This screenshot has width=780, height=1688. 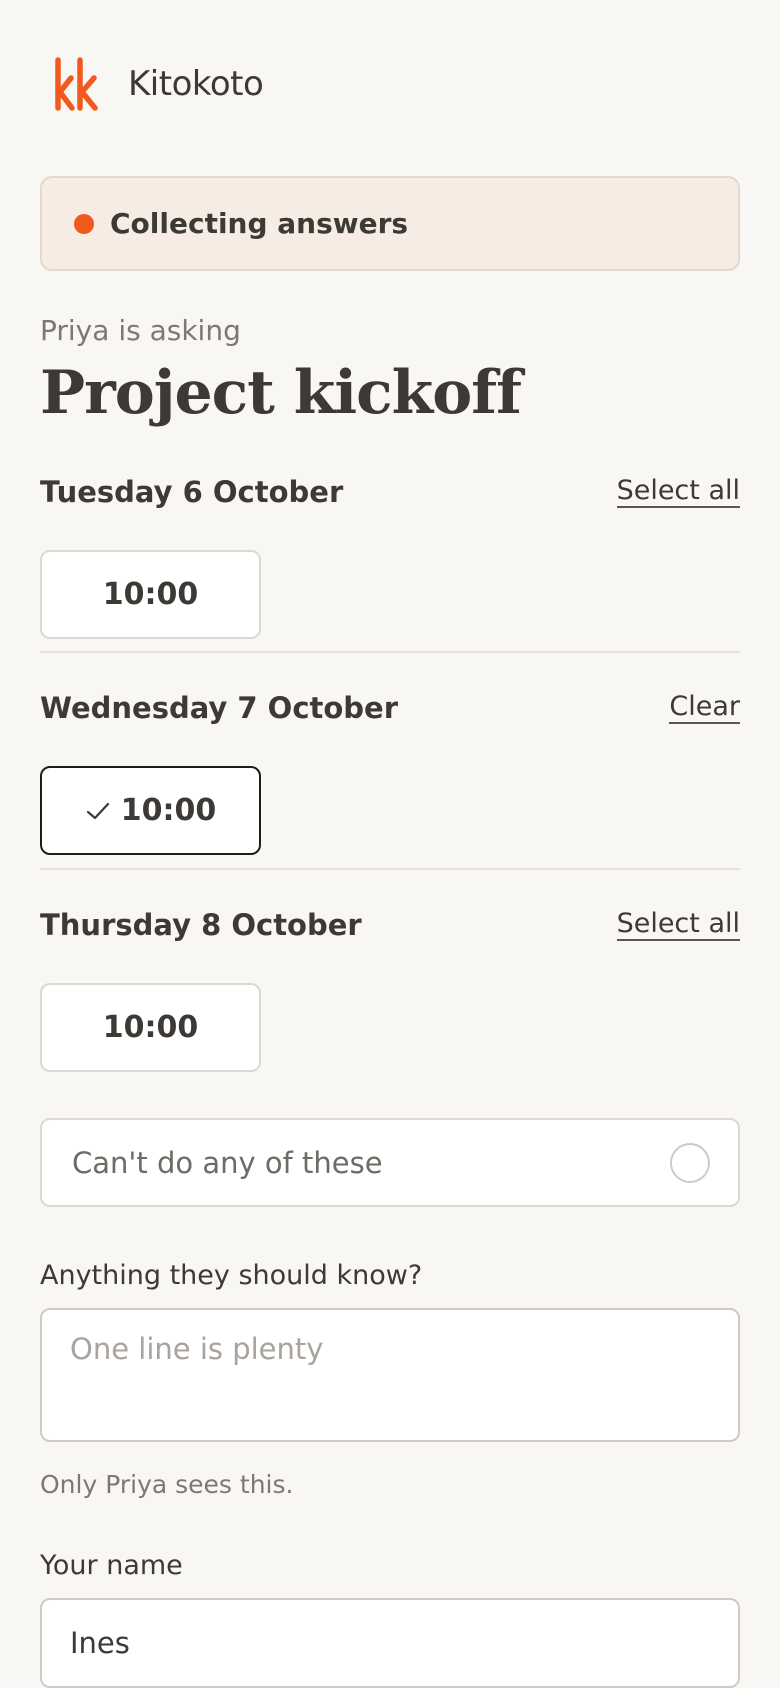 What do you see at coordinates (227, 1162) in the screenshot?
I see `cant-do-any-label: Can't do any of these` at bounding box center [227, 1162].